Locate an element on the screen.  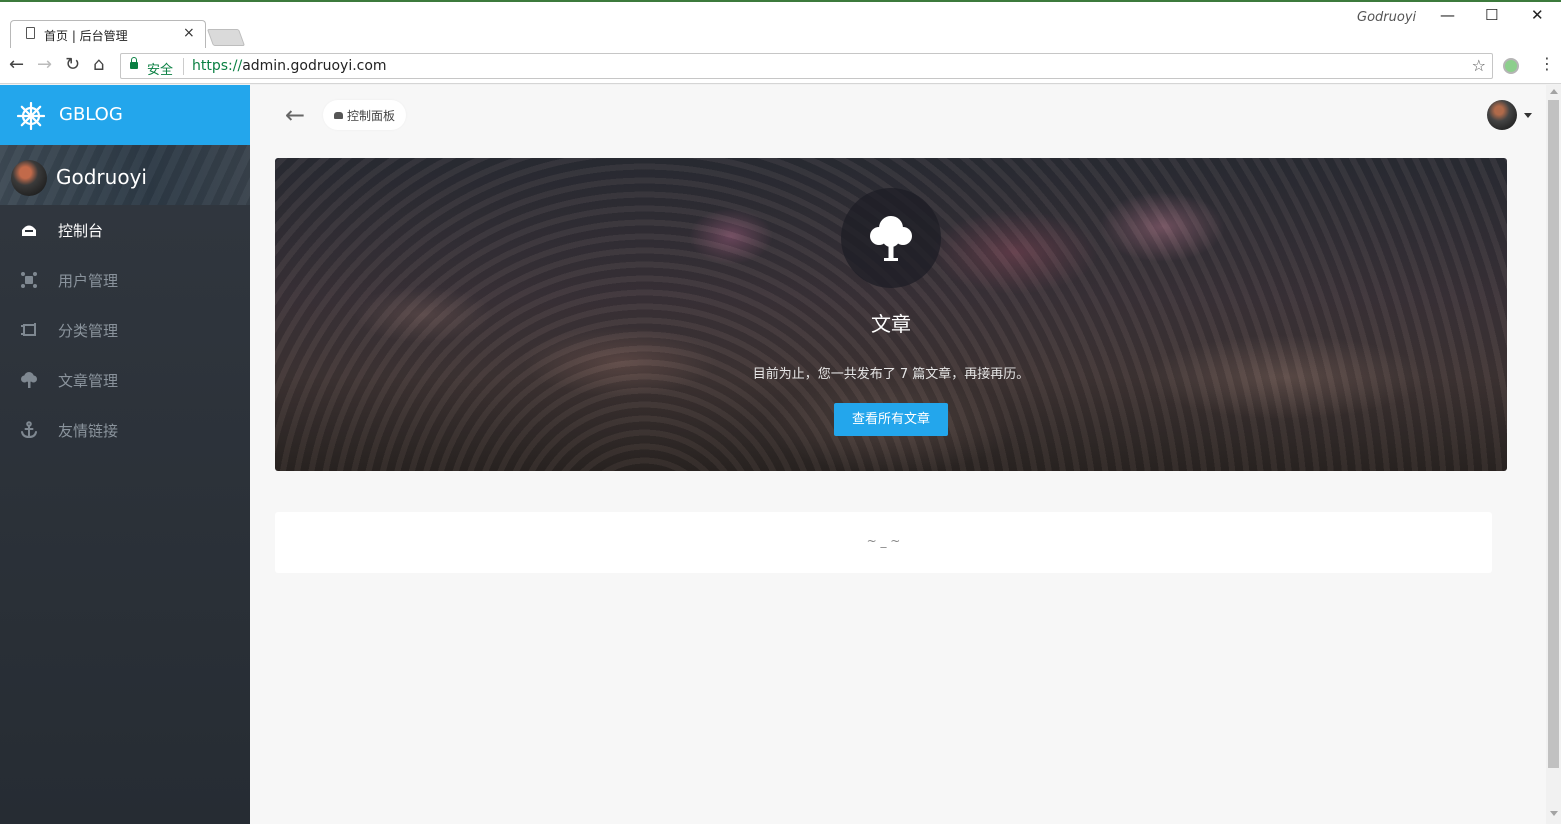
profile-name: Godruoyi is located at coordinates (101, 177).